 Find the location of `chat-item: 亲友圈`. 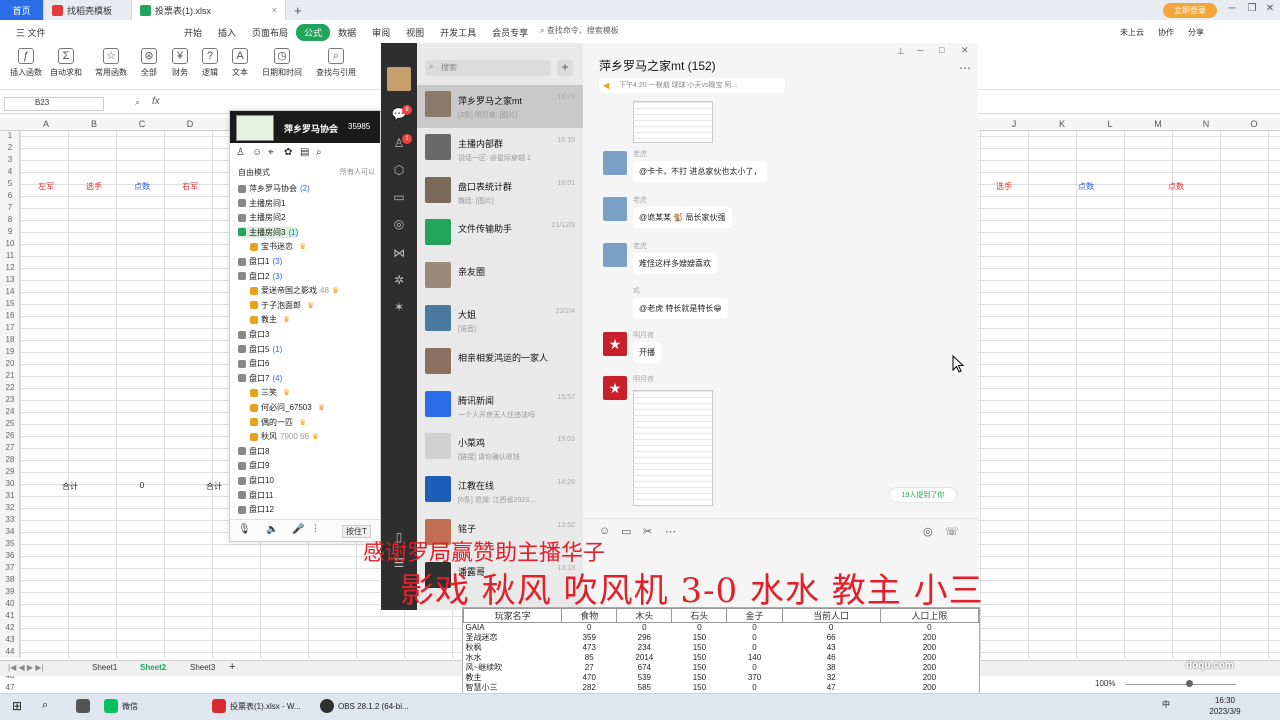

chat-item: 亲友圈 is located at coordinates (500, 277).